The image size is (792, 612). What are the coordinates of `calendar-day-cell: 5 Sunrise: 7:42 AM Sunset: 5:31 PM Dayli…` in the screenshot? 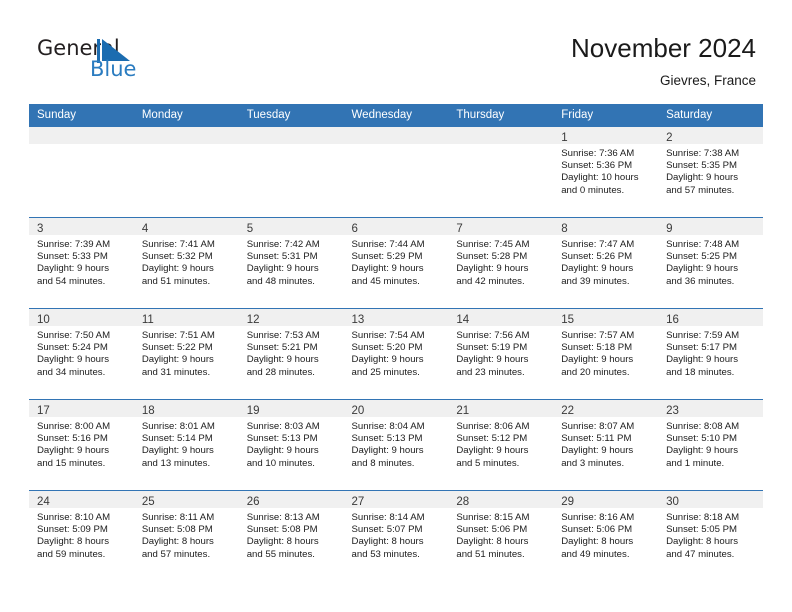 It's located at (291, 263).